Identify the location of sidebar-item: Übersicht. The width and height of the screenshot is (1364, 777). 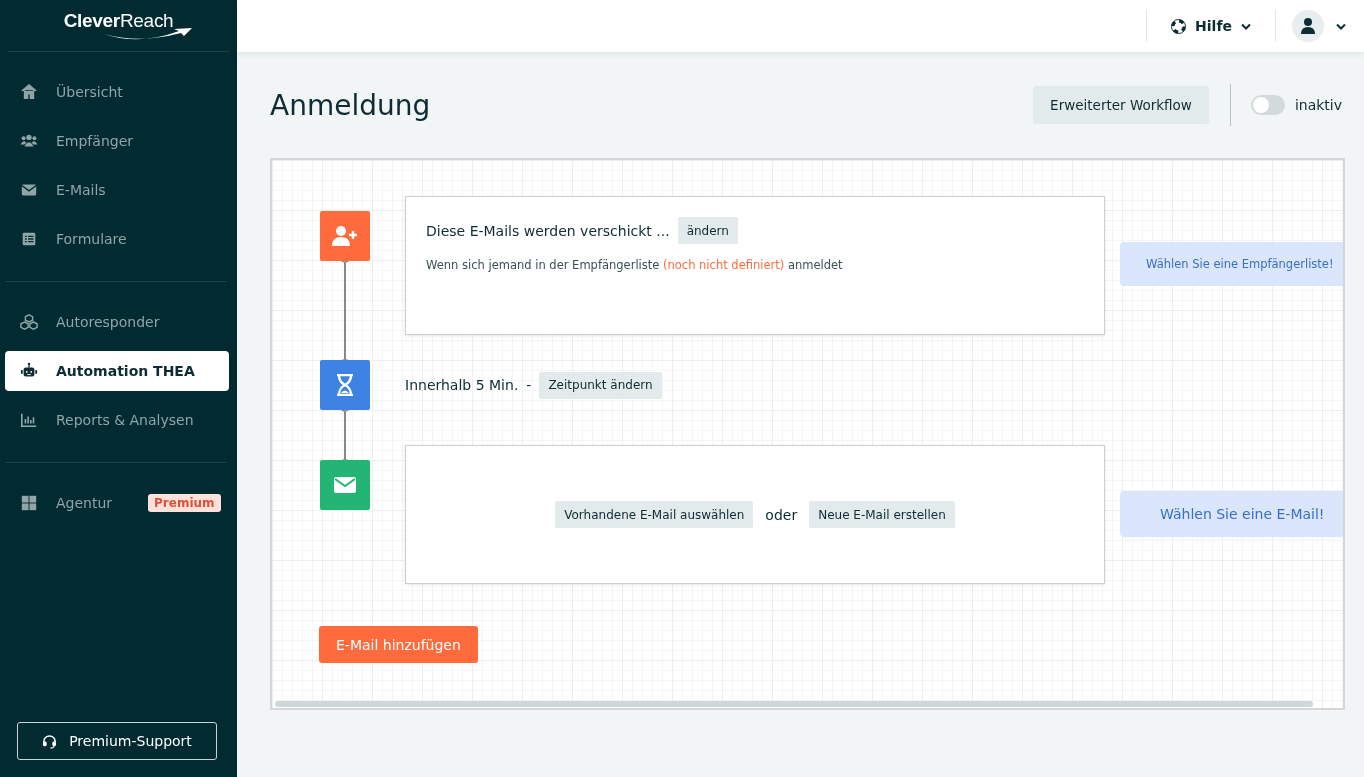
(117, 92).